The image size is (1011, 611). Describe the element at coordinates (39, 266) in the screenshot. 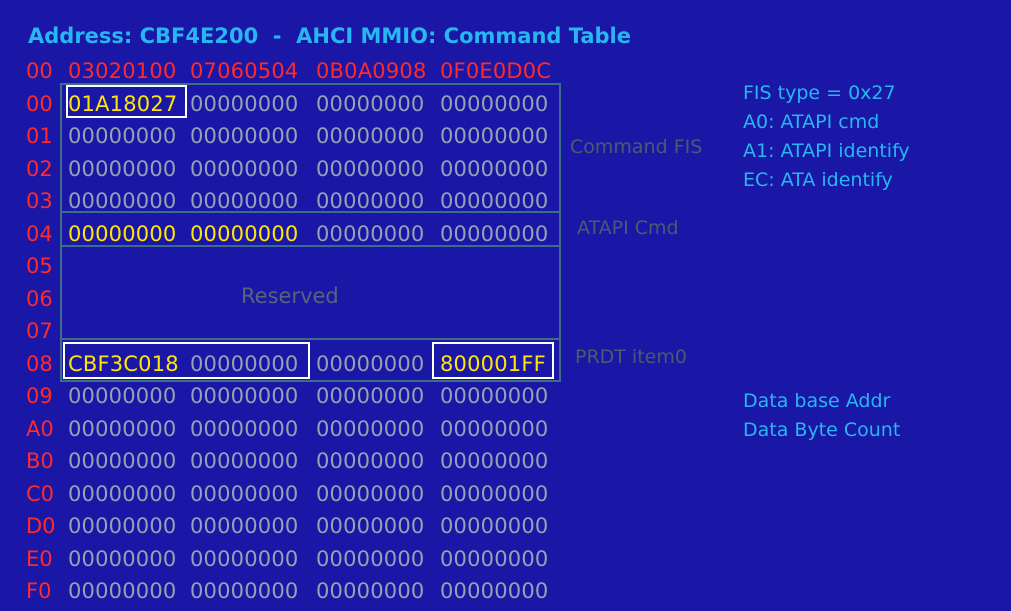

I see `row-offset-label: 05` at that location.